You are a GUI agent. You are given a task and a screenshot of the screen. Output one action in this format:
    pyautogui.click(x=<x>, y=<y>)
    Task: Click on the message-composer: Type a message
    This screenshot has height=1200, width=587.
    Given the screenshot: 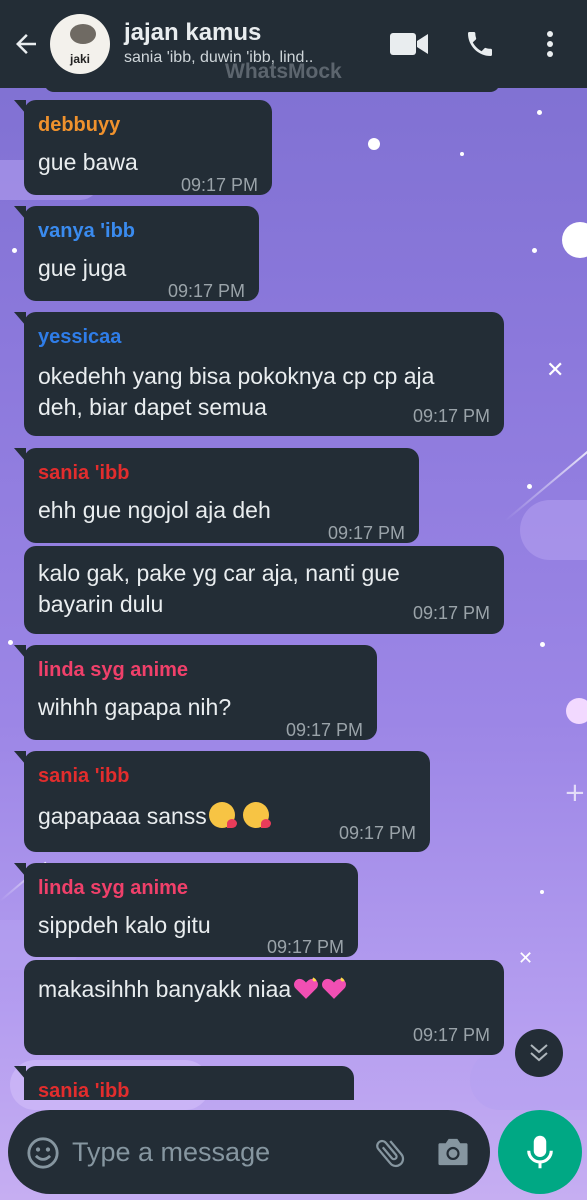 What is the action you would take?
    pyautogui.click(x=249, y=1152)
    